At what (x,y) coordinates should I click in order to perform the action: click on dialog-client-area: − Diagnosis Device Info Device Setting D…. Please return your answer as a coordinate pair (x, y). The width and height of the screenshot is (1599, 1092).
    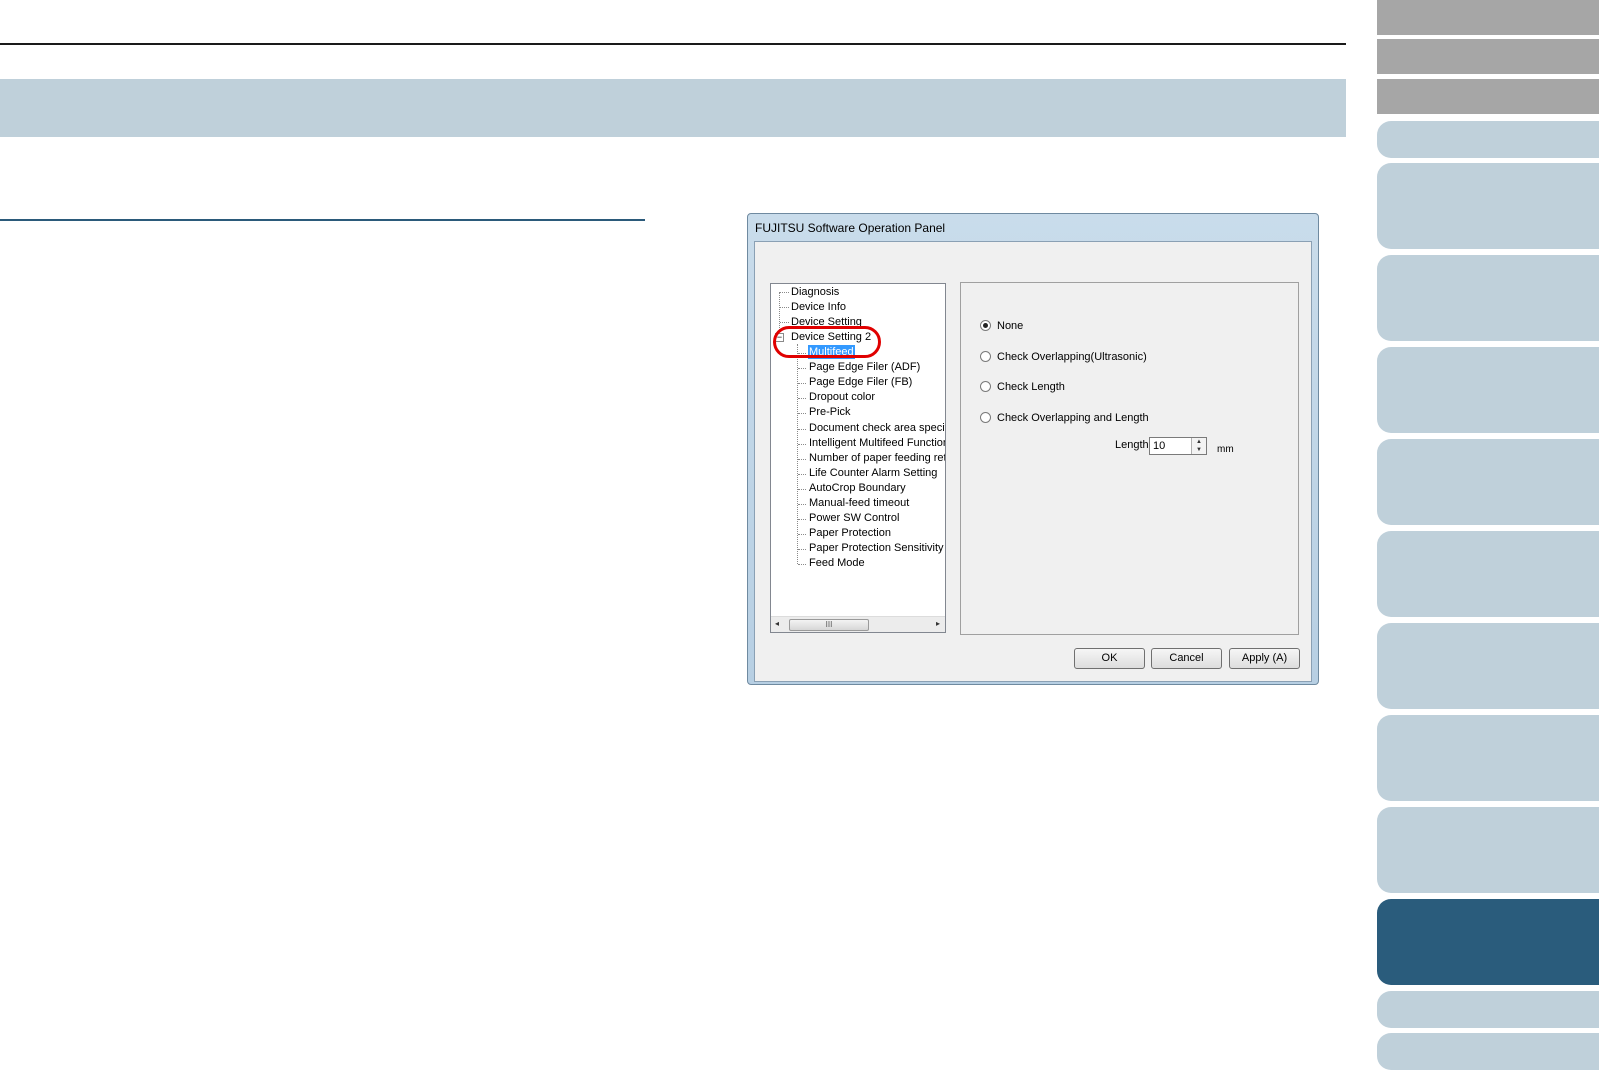
    Looking at the image, I should click on (1033, 461).